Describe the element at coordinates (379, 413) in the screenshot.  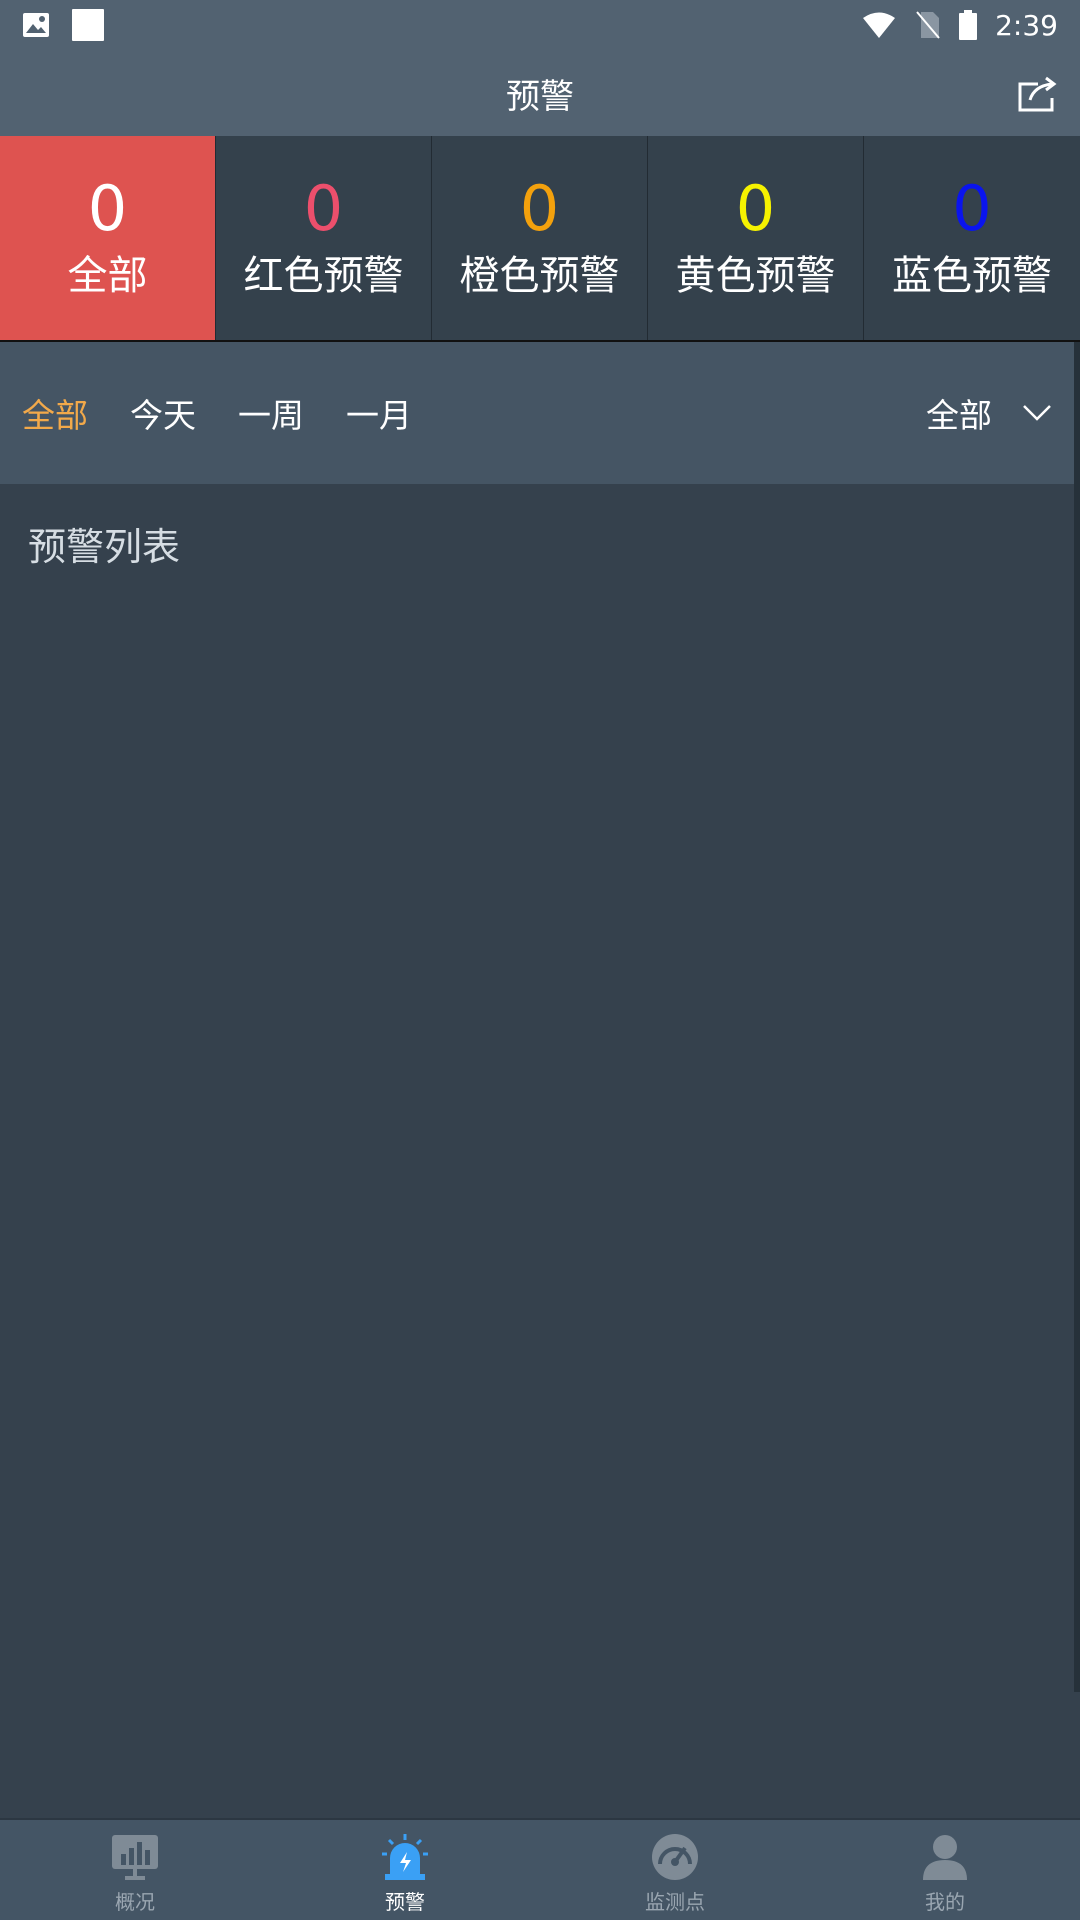
I see `tab-month: 一月` at that location.